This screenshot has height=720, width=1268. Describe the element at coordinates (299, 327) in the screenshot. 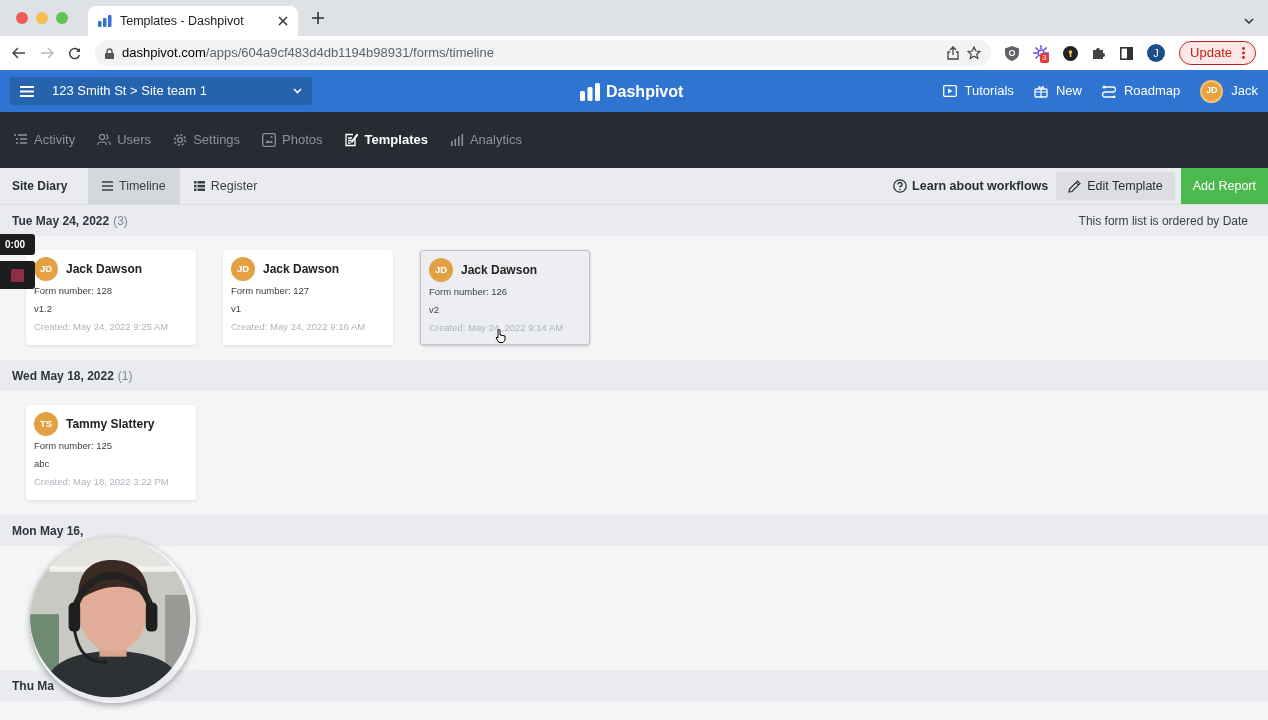

I see `created-date: Created: May 24, 2022 9:16 AM` at that location.